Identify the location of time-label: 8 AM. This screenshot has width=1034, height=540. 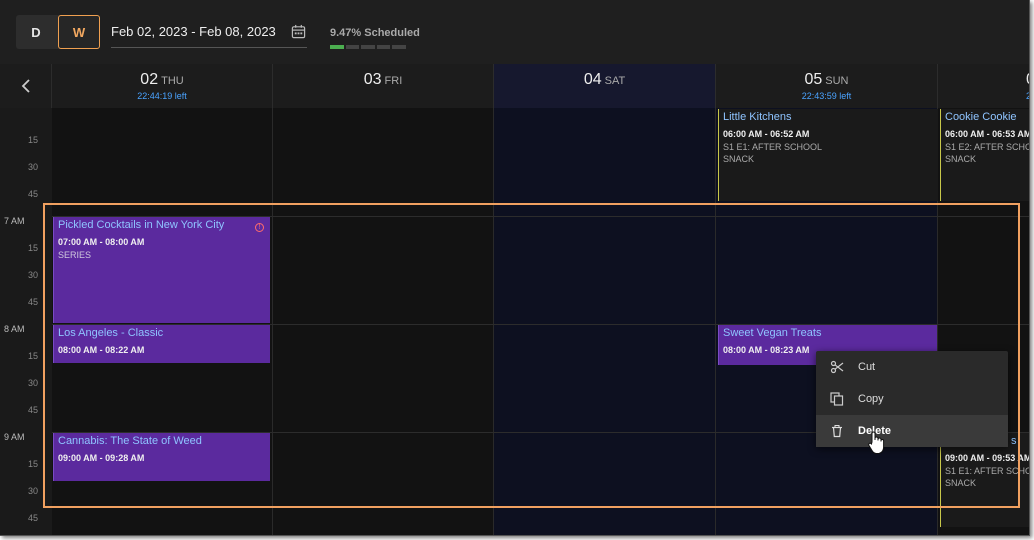
(14, 329).